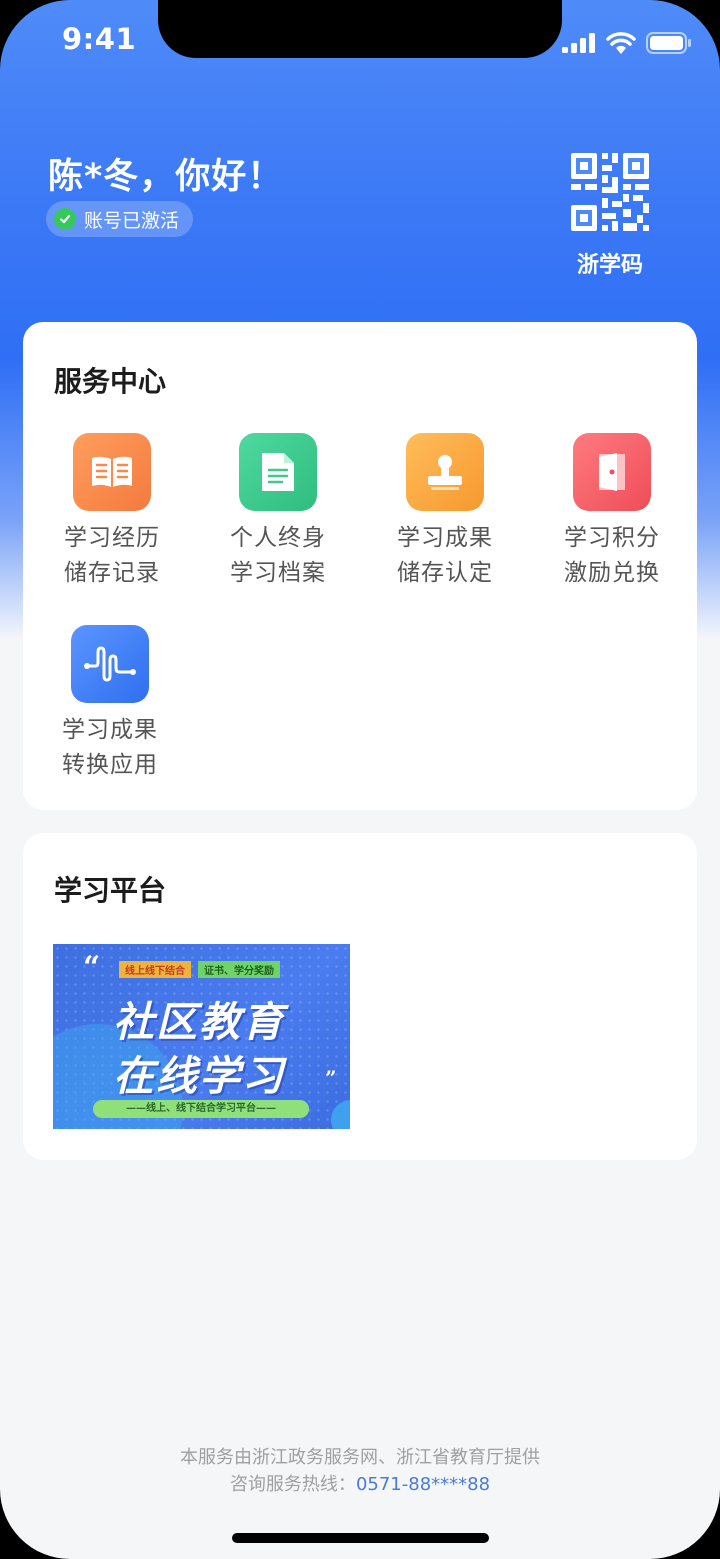  I want to click on service-label-line2: 储存记录, so click(112, 573).